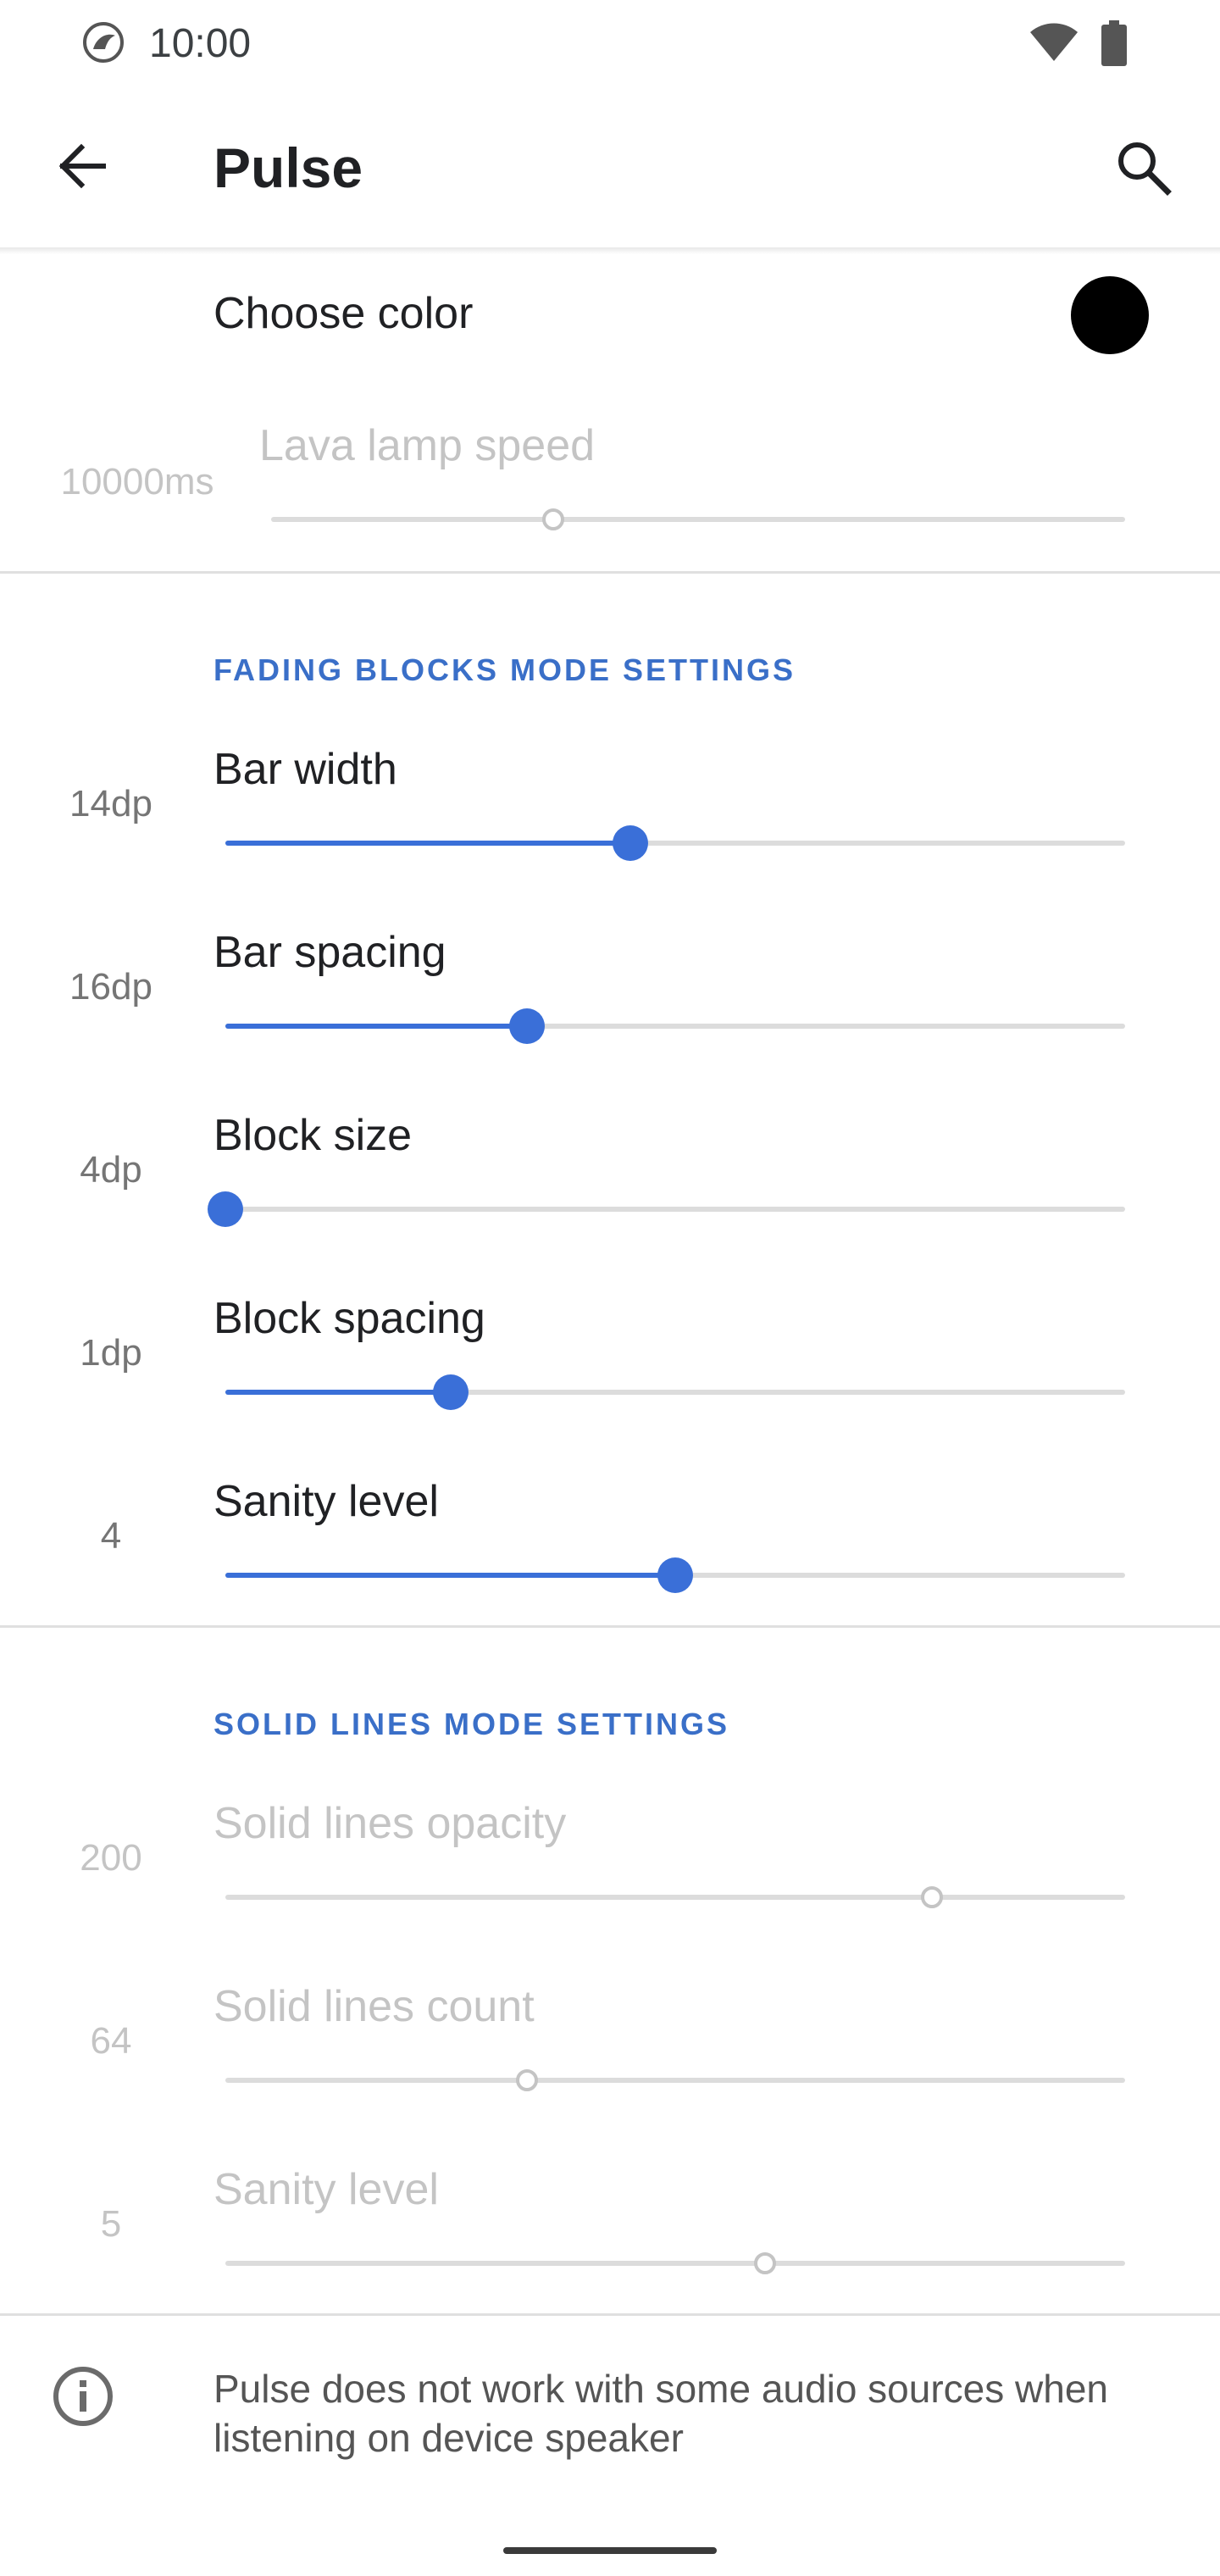  Describe the element at coordinates (1110, 315) in the screenshot. I see `color-swatch` at that location.